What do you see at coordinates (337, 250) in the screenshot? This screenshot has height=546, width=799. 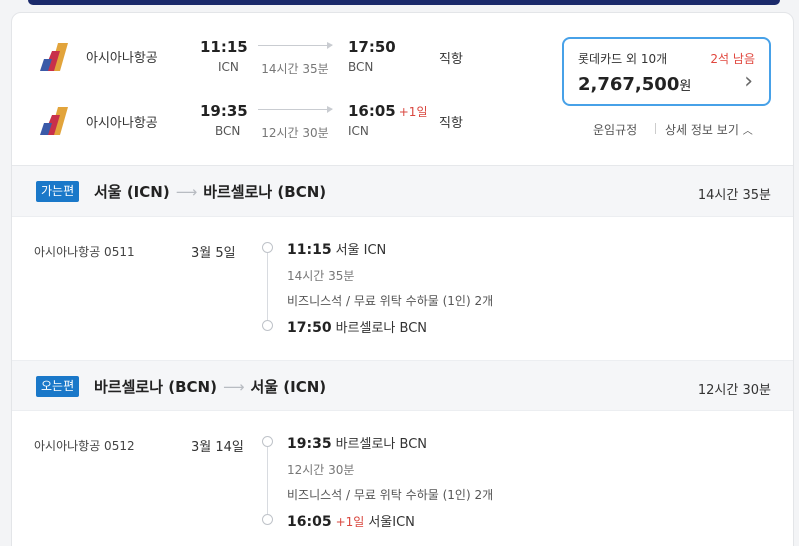 I see `departure-event: 11:15 서울 ICN` at bounding box center [337, 250].